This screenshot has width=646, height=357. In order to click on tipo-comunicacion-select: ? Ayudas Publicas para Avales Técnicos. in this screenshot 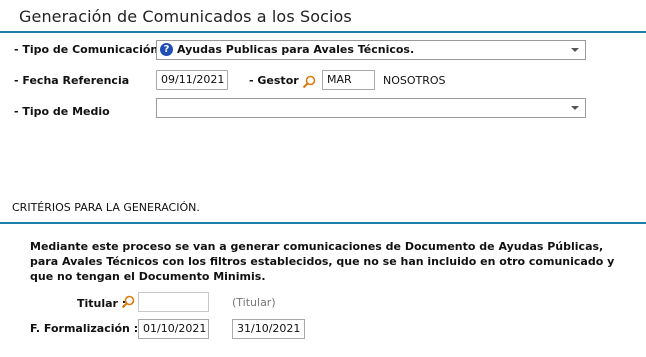, I will do `click(371, 50)`.